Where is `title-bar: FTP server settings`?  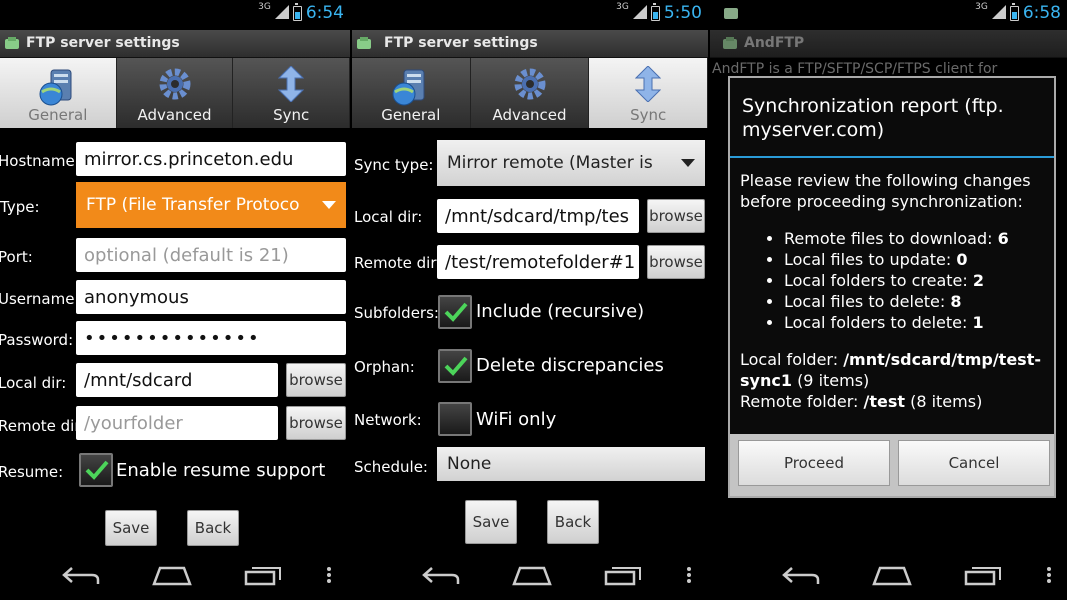
title-bar: FTP server settings is located at coordinates (530, 44).